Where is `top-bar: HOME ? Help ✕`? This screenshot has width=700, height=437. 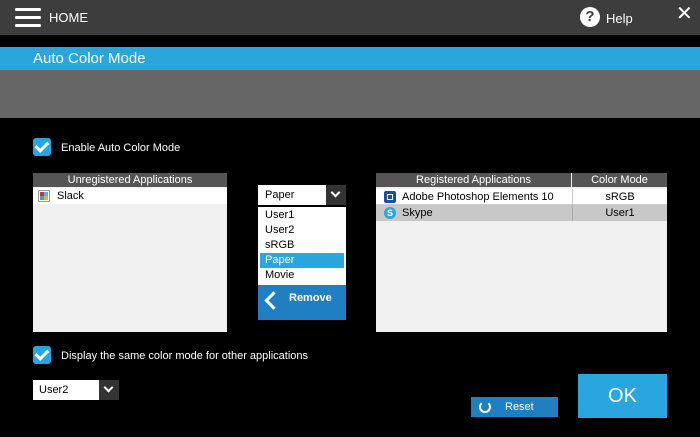
top-bar: HOME ? Help ✕ is located at coordinates (350, 17).